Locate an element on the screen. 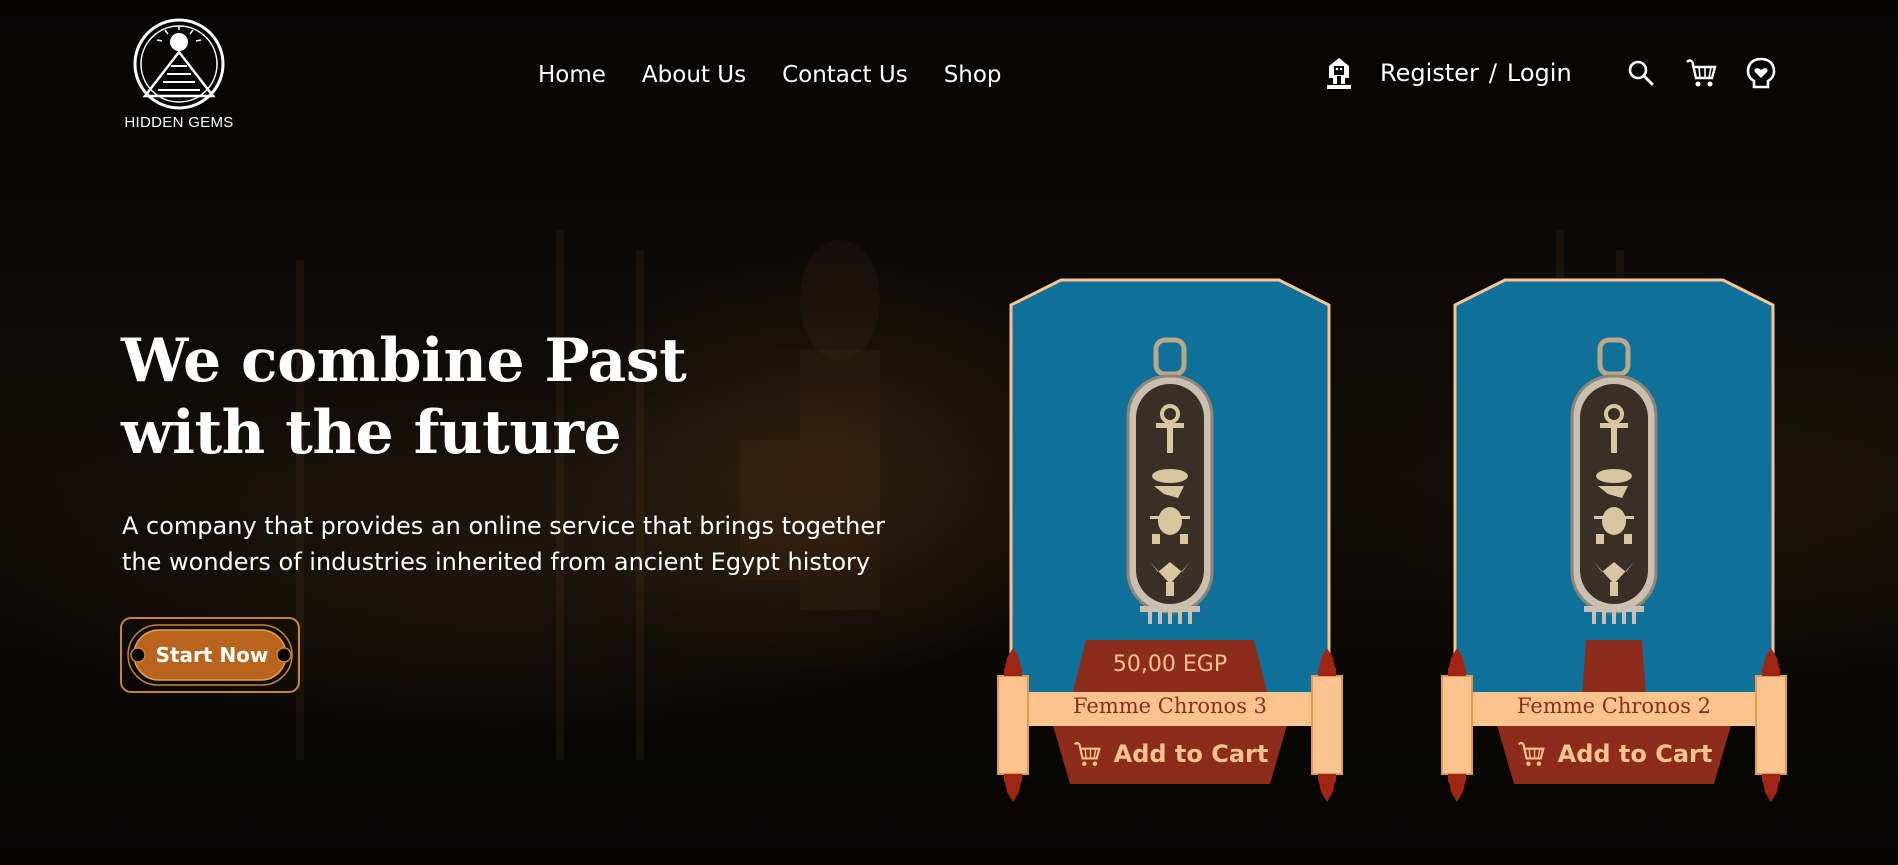  product-name: Femme Chronos 2 is located at coordinates (1614, 706).